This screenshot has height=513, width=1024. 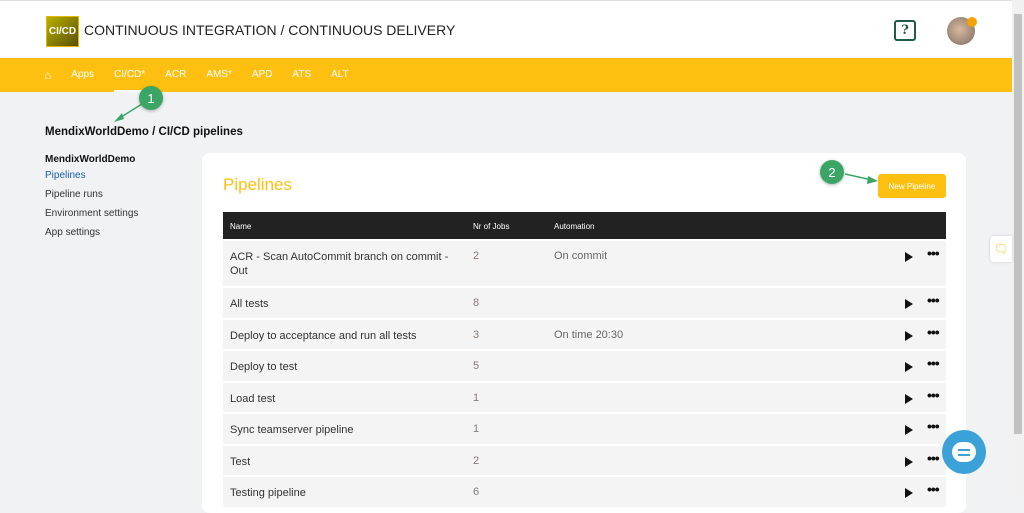 What do you see at coordinates (496, 143) in the screenshot?
I see `annotation-arrows` at bounding box center [496, 143].